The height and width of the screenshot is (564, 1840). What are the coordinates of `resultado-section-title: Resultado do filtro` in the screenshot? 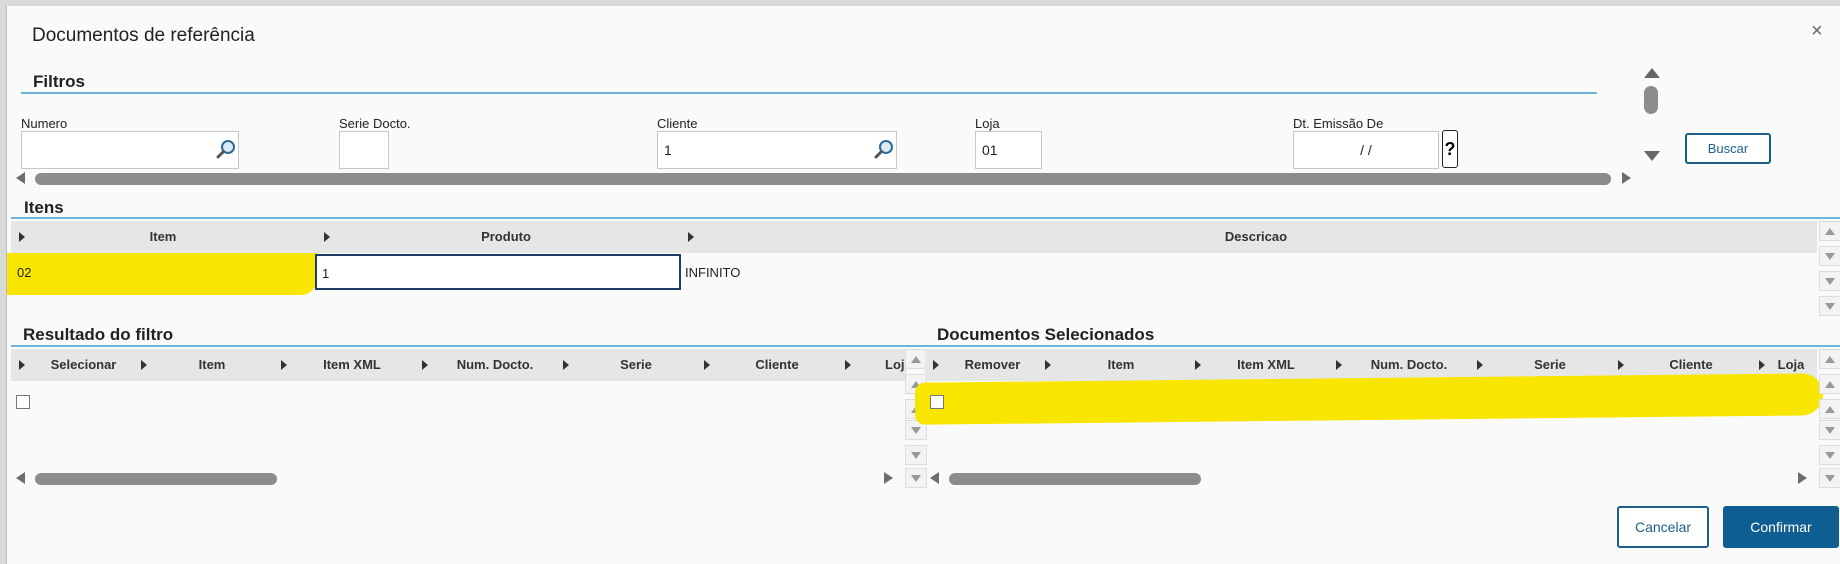 It's located at (98, 334).